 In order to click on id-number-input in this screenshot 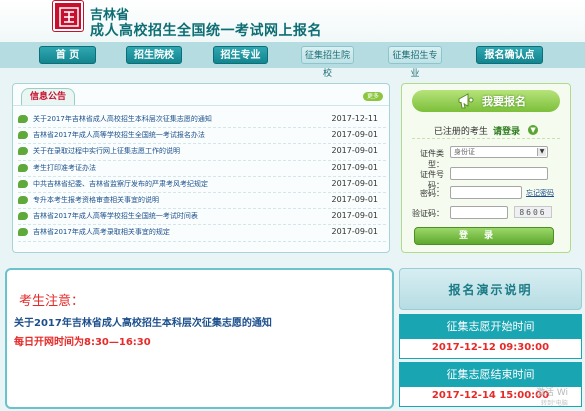, I will do `click(499, 173)`.